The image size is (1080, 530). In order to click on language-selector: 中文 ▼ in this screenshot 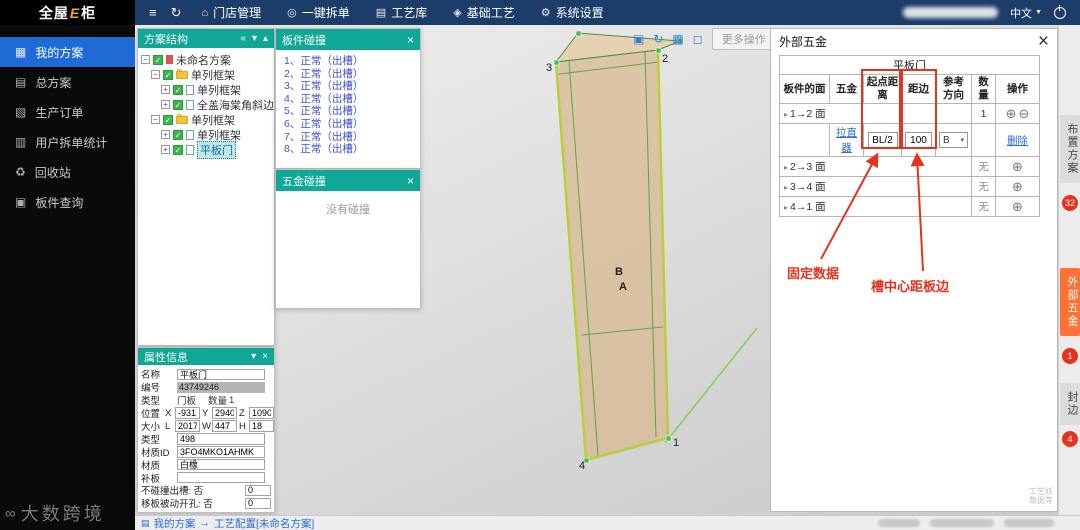, I will do `click(1026, 13)`.